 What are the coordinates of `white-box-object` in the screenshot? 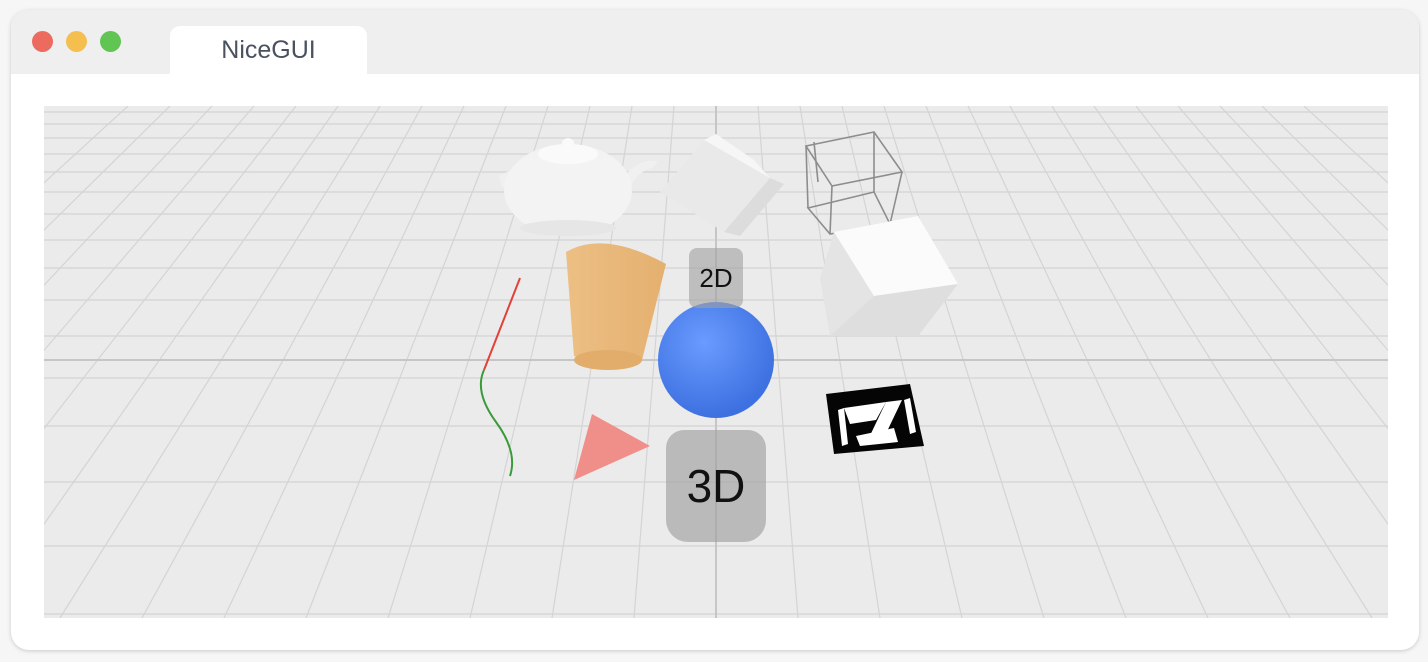 It's located at (889, 276).